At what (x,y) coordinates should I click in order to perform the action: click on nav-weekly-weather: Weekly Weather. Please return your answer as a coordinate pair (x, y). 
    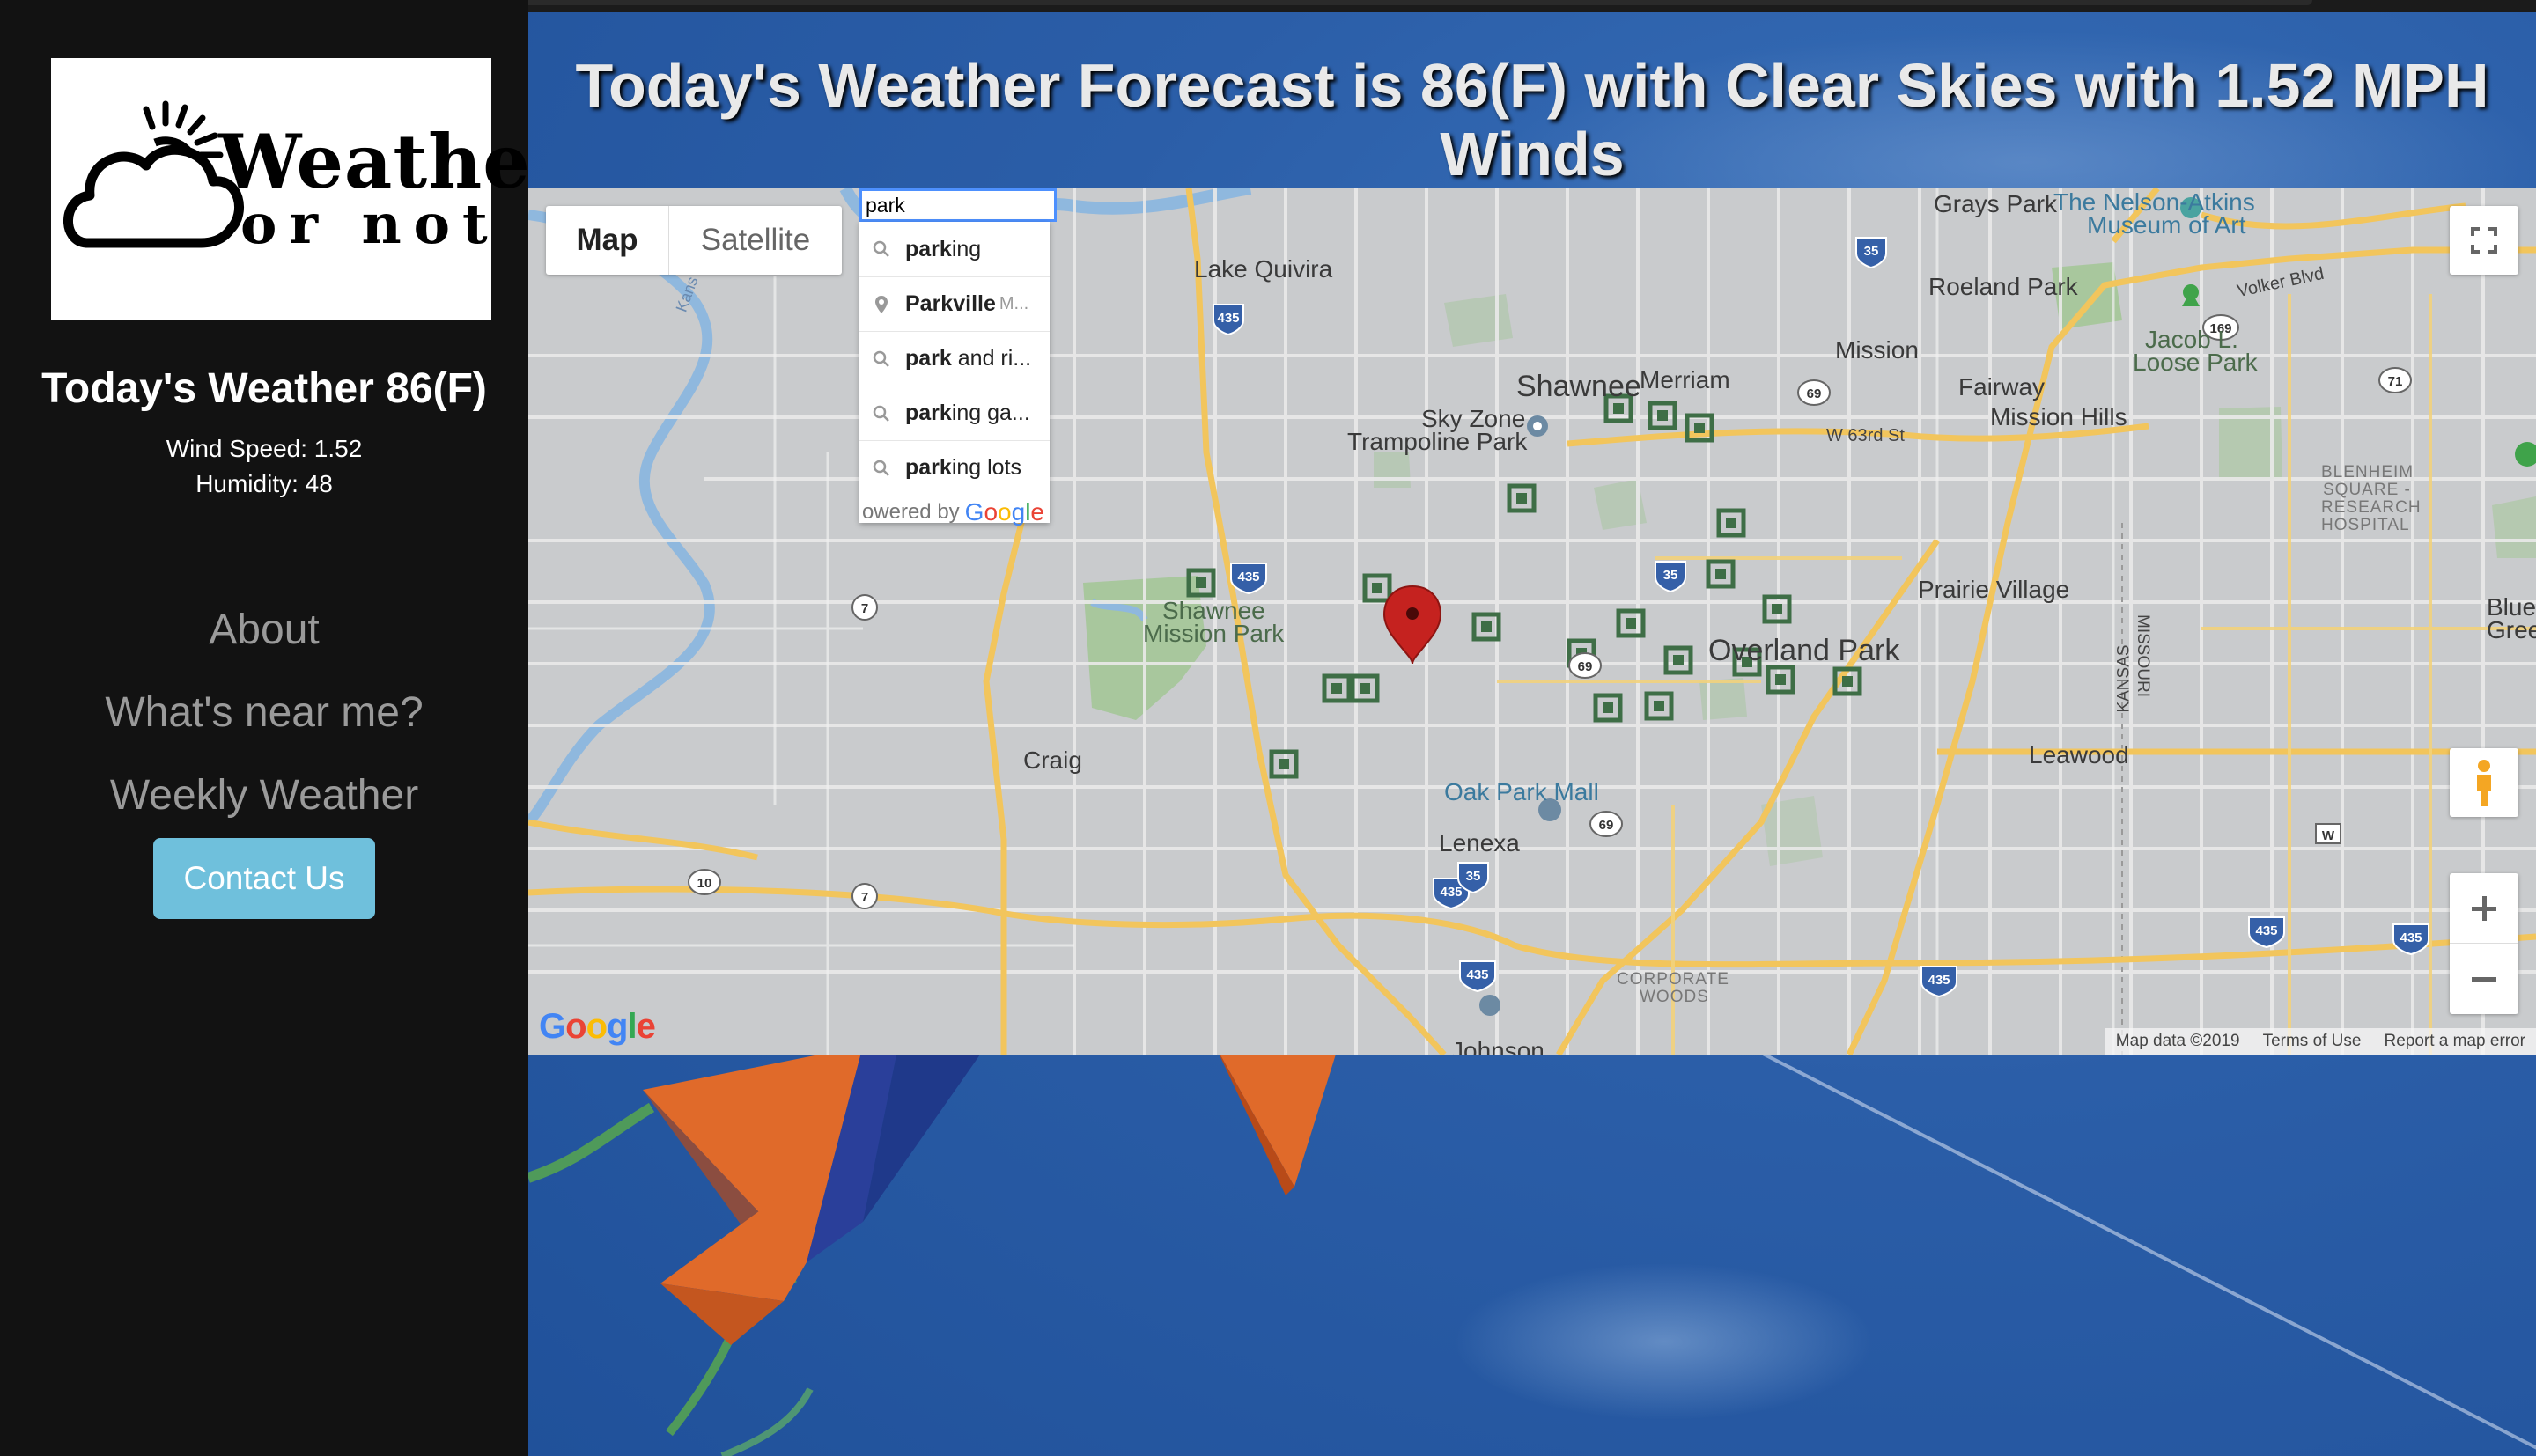
    Looking at the image, I should click on (264, 795).